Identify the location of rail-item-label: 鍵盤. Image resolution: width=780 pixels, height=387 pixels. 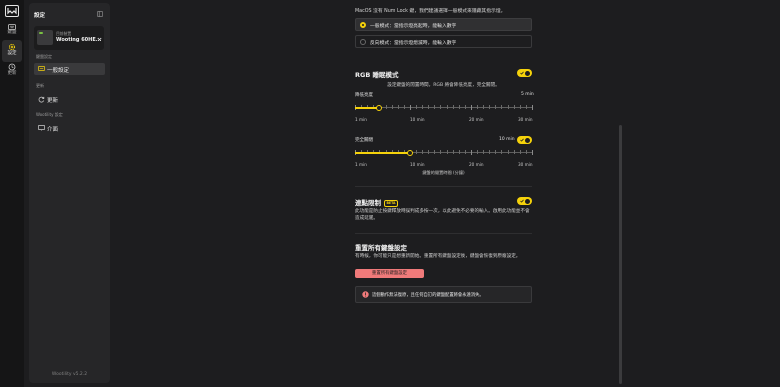
(12, 32).